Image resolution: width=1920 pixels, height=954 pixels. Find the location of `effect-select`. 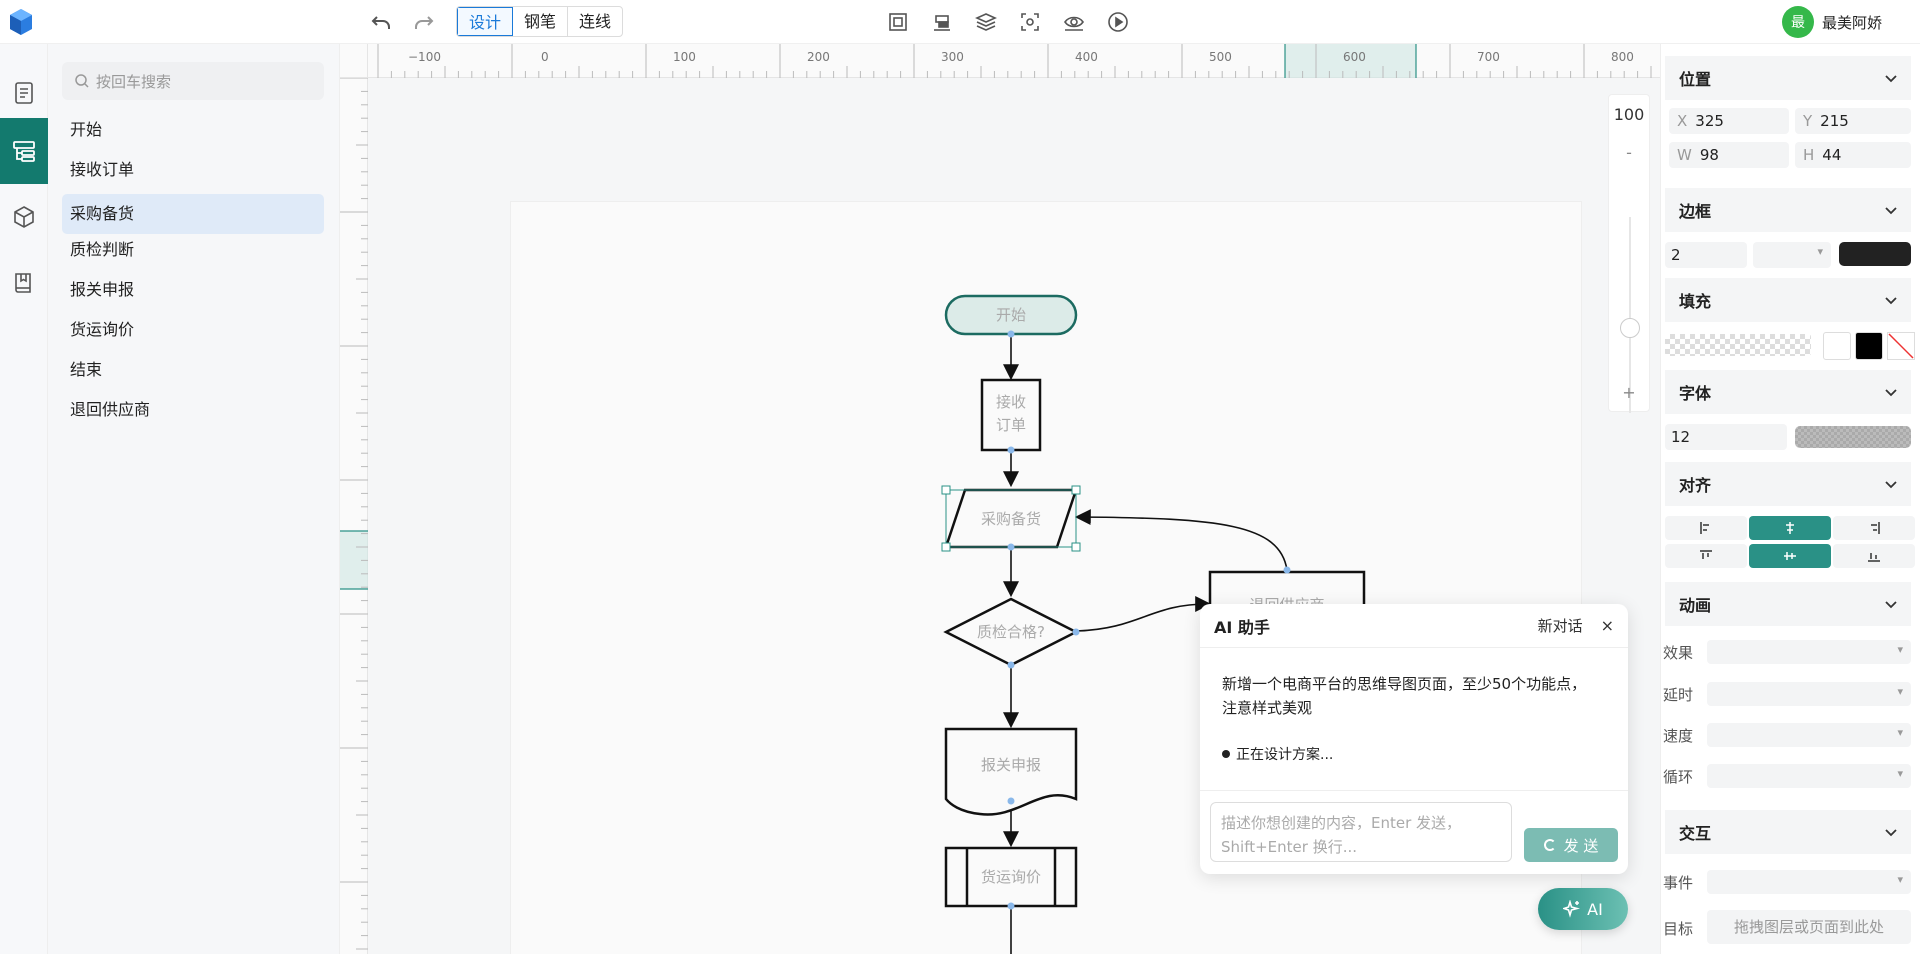

effect-select is located at coordinates (1809, 652).